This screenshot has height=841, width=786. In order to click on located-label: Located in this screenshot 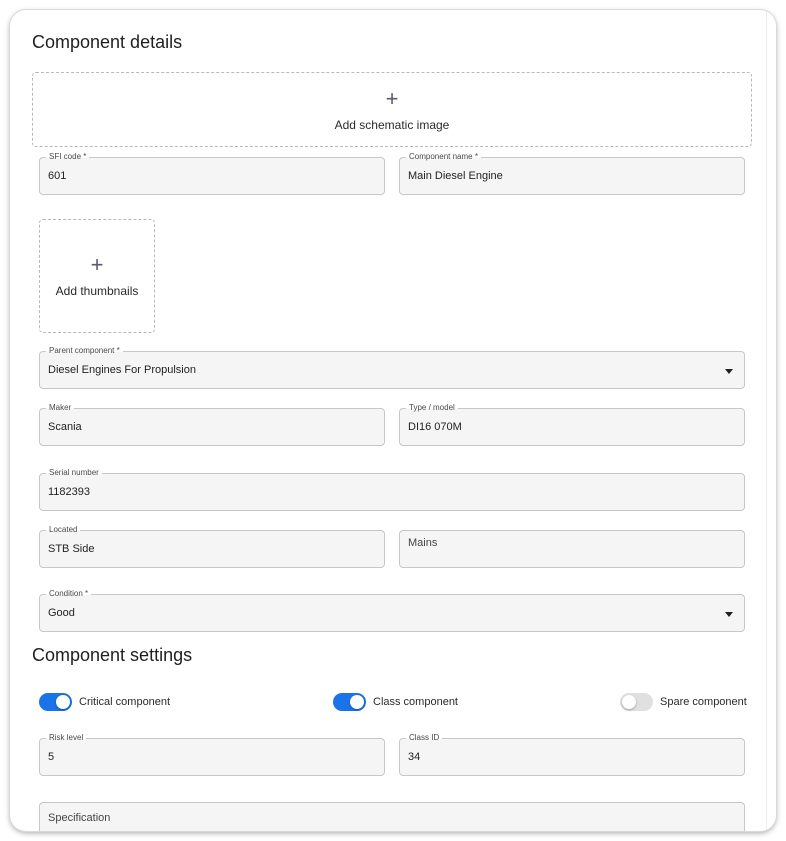, I will do `click(63, 530)`.